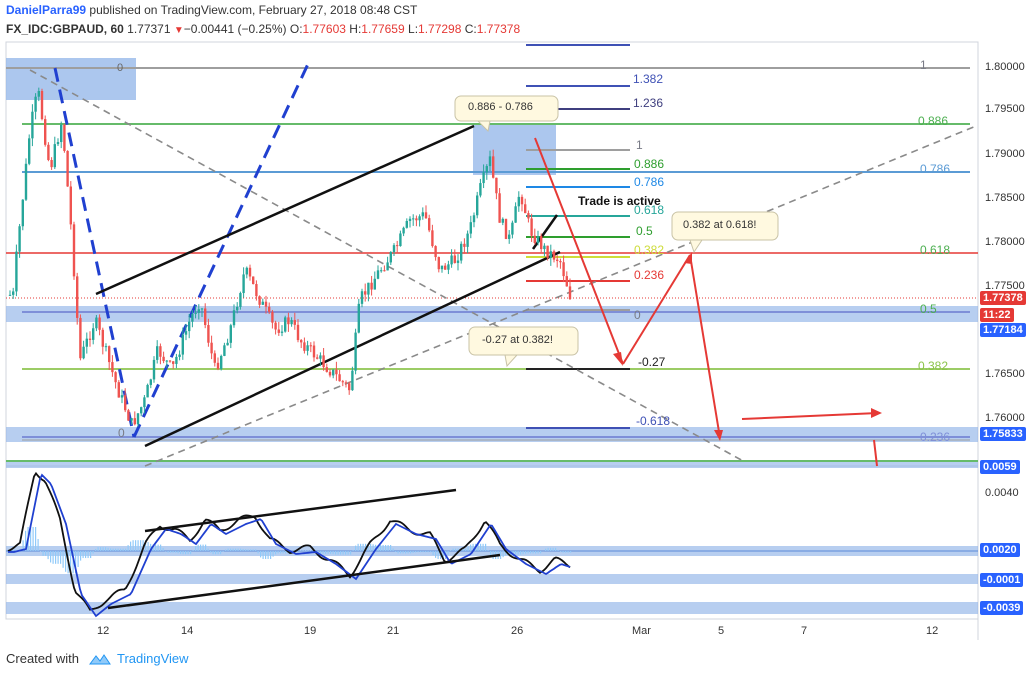 This screenshot has height=677, width=1036. I want to click on symbol-label: FX_IDC:GBPAUD, 60, so click(65, 29).